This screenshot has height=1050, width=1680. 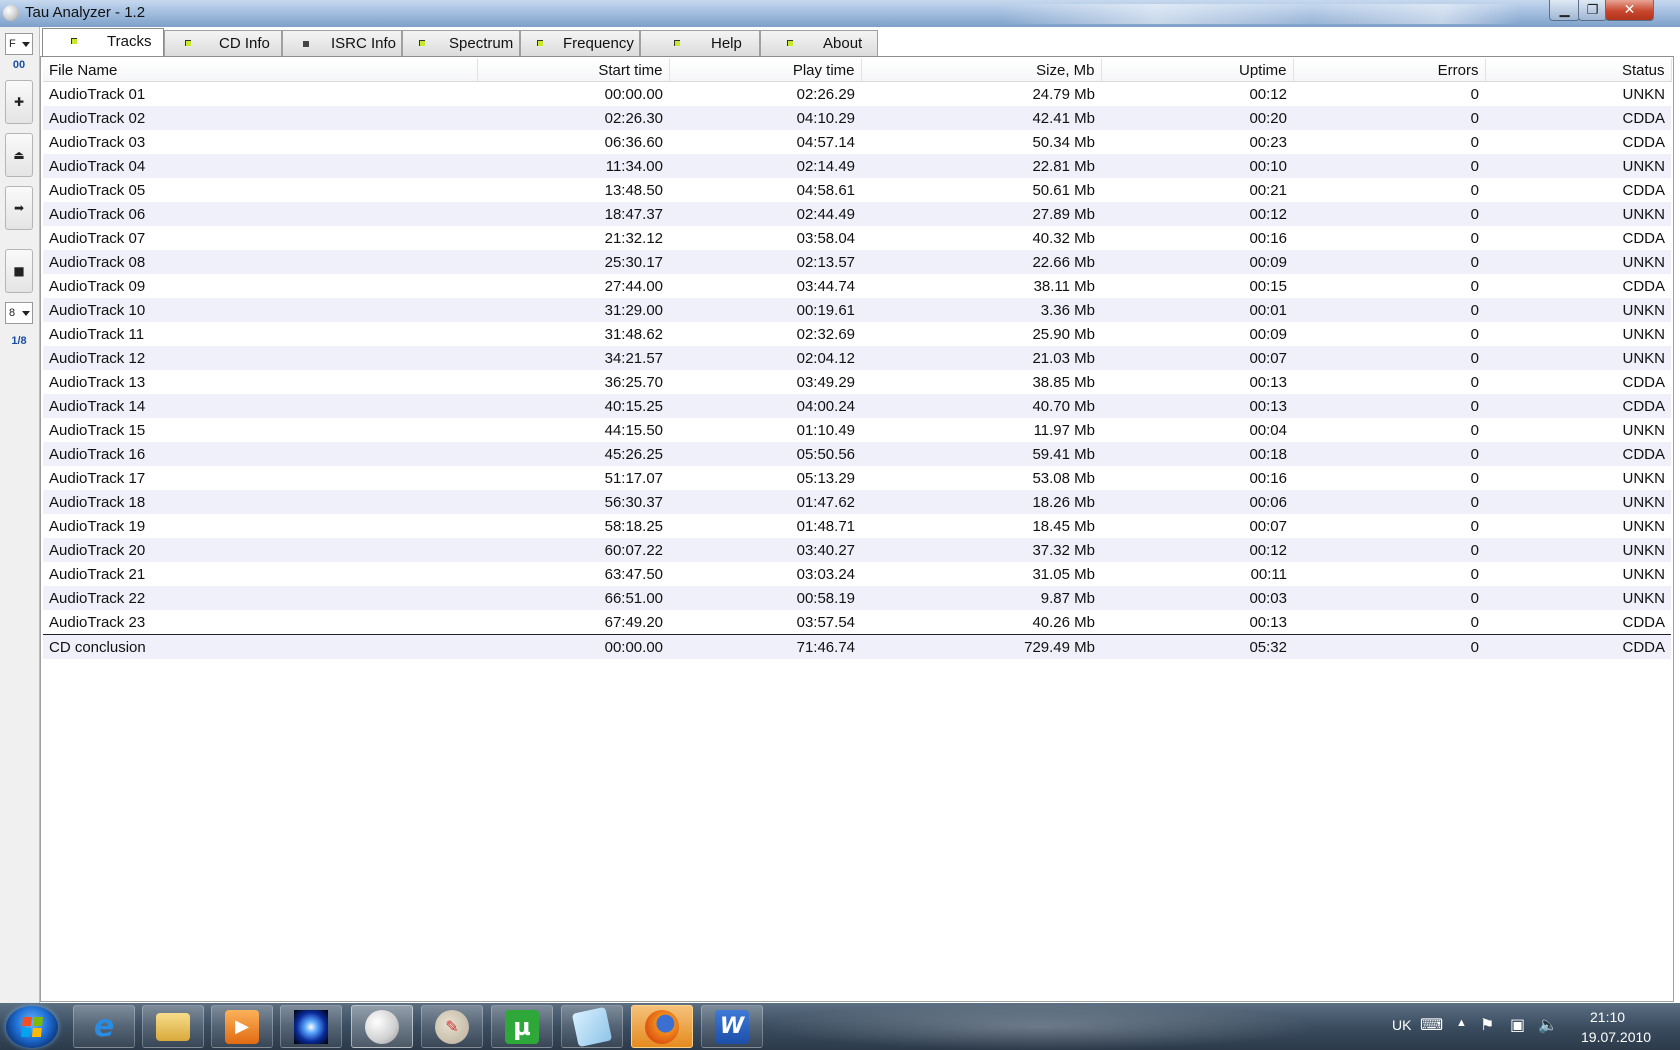 What do you see at coordinates (981, 70) in the screenshot?
I see `column-header-size: Size, Mb` at bounding box center [981, 70].